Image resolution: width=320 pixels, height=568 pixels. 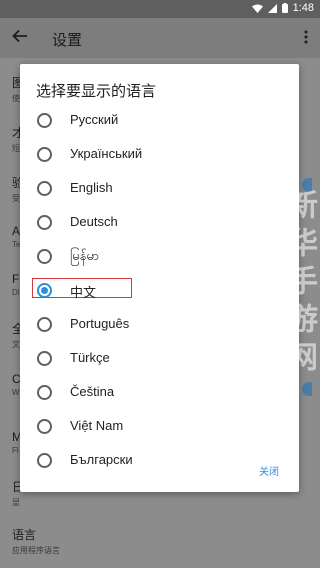 What do you see at coordinates (44, 290) in the screenshot?
I see `radio-button-checked` at bounding box center [44, 290].